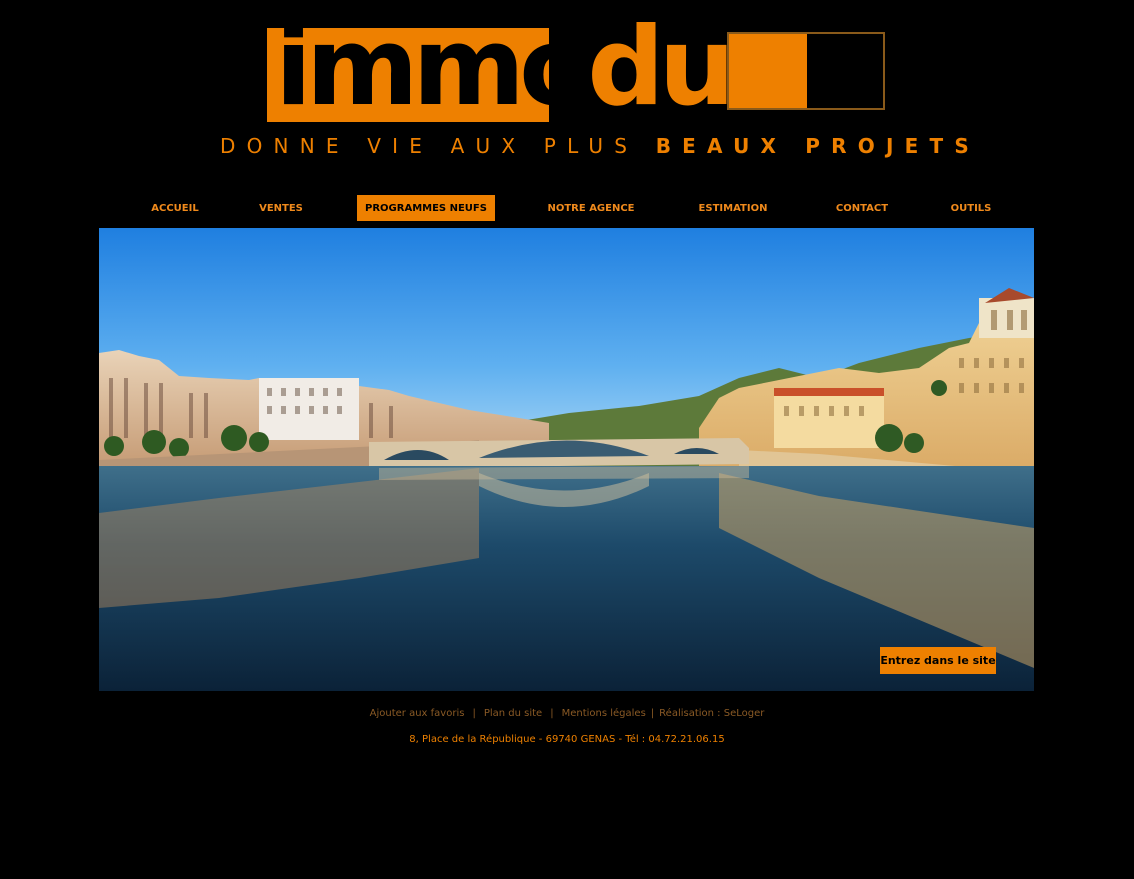 This screenshot has height=879, width=1134. What do you see at coordinates (591, 208) in the screenshot?
I see `nav-item-notre-agence: NOTRE AGENCE` at bounding box center [591, 208].